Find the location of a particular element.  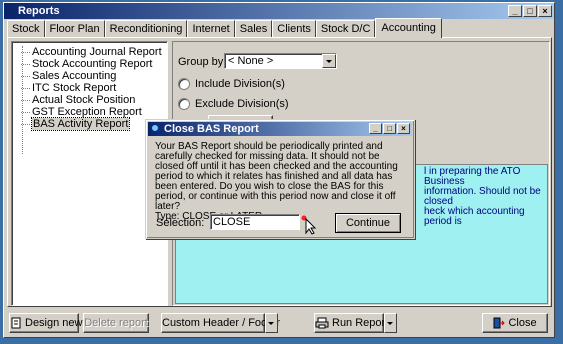

tree-item-actual-stock-position: Actual Stock Position is located at coordinates (89, 100).